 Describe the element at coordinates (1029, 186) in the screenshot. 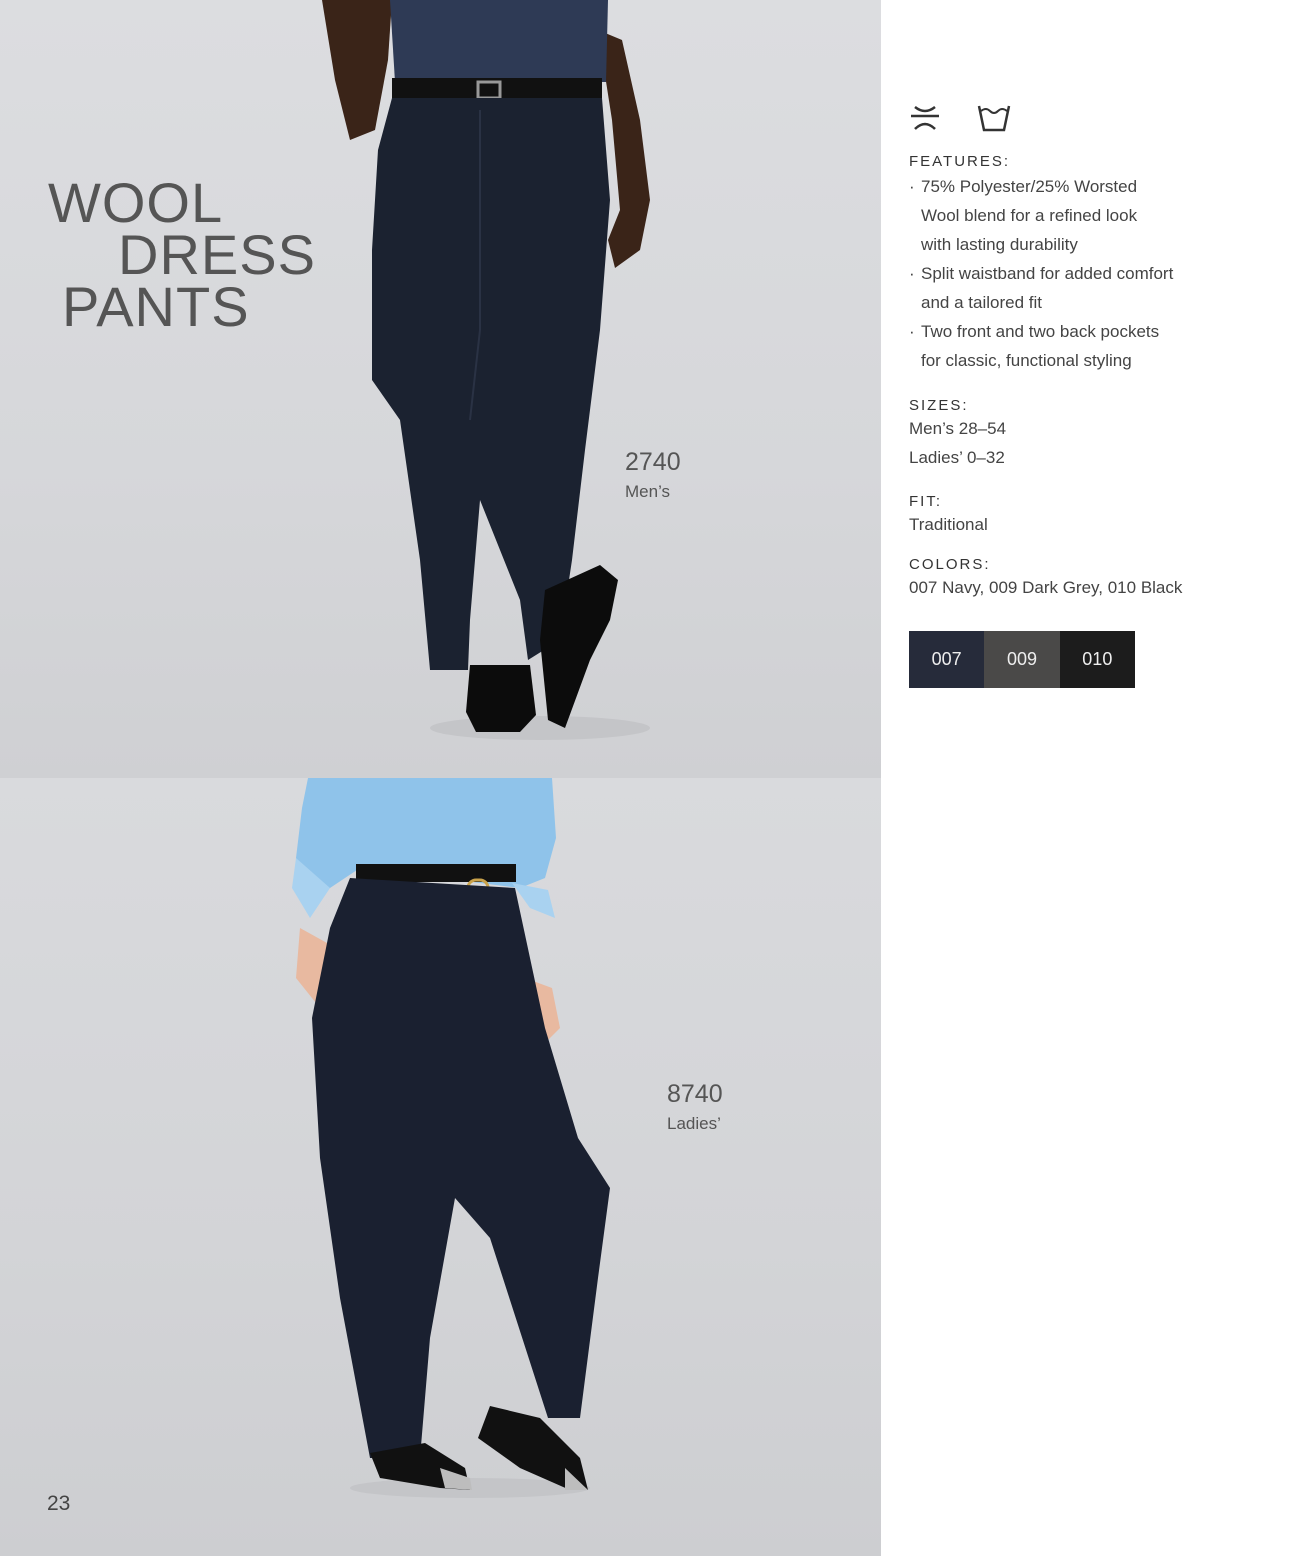

I see `feature-line: 75% Polyester/25% Worsted` at that location.